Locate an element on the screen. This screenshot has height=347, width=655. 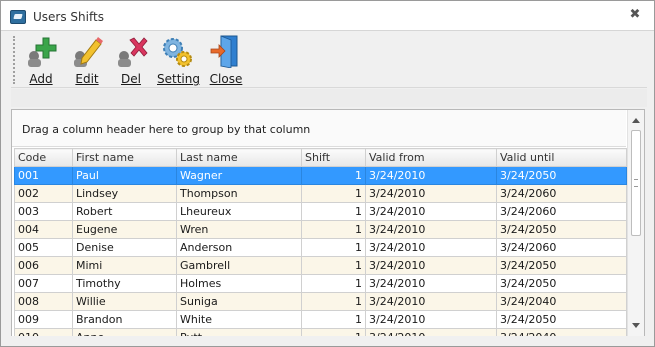
table-cell: Denise is located at coordinates (124, 247).